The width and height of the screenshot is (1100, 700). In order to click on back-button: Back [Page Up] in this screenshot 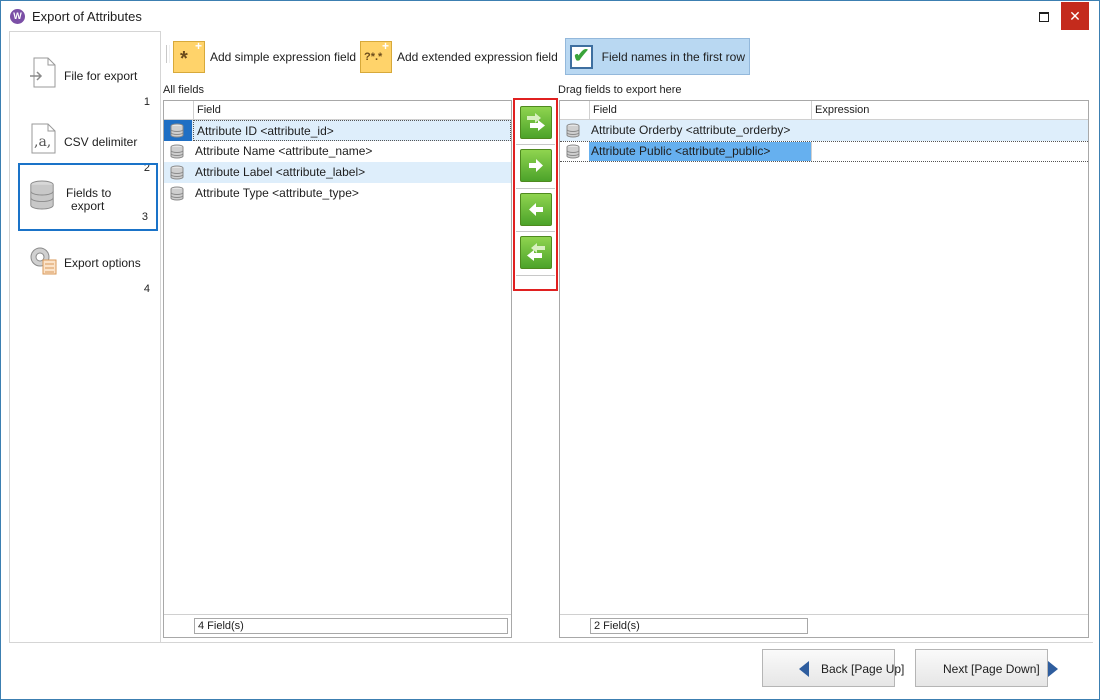, I will do `click(833, 668)`.